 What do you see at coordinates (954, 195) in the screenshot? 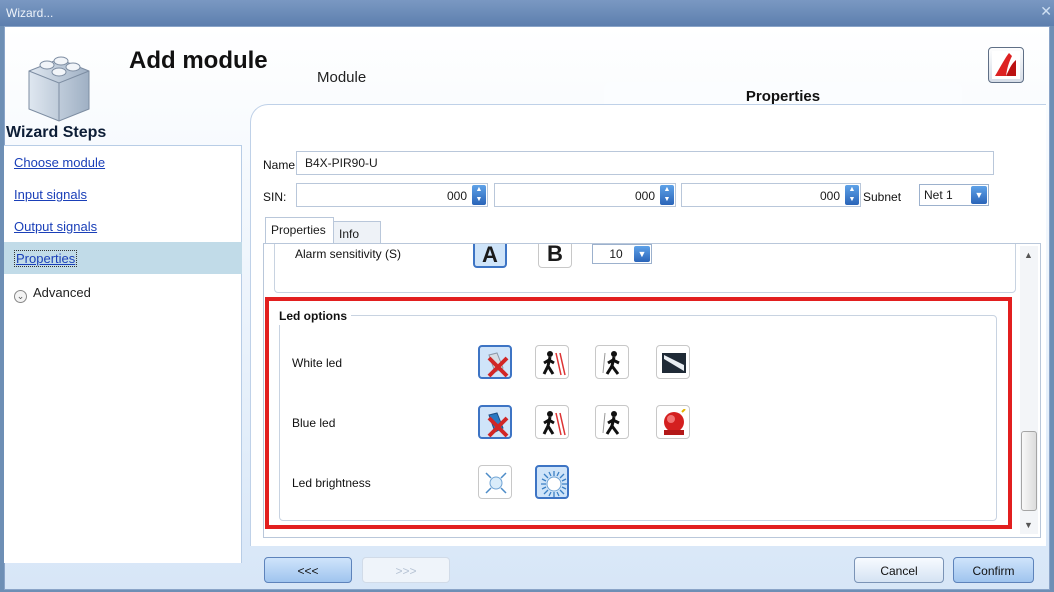
I see `subnet-select: Net 1 ▼` at bounding box center [954, 195].